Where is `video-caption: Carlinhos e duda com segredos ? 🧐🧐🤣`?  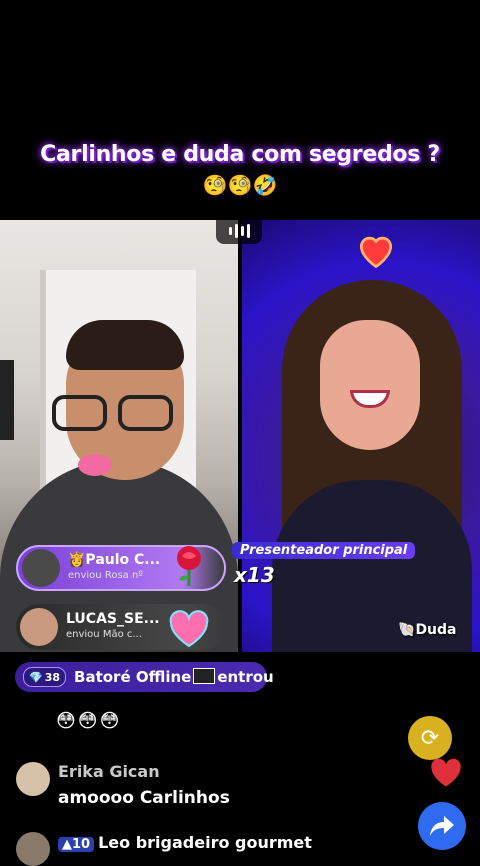 video-caption: Carlinhos e duda com segredos ? 🧐🧐🤣 is located at coordinates (240, 169).